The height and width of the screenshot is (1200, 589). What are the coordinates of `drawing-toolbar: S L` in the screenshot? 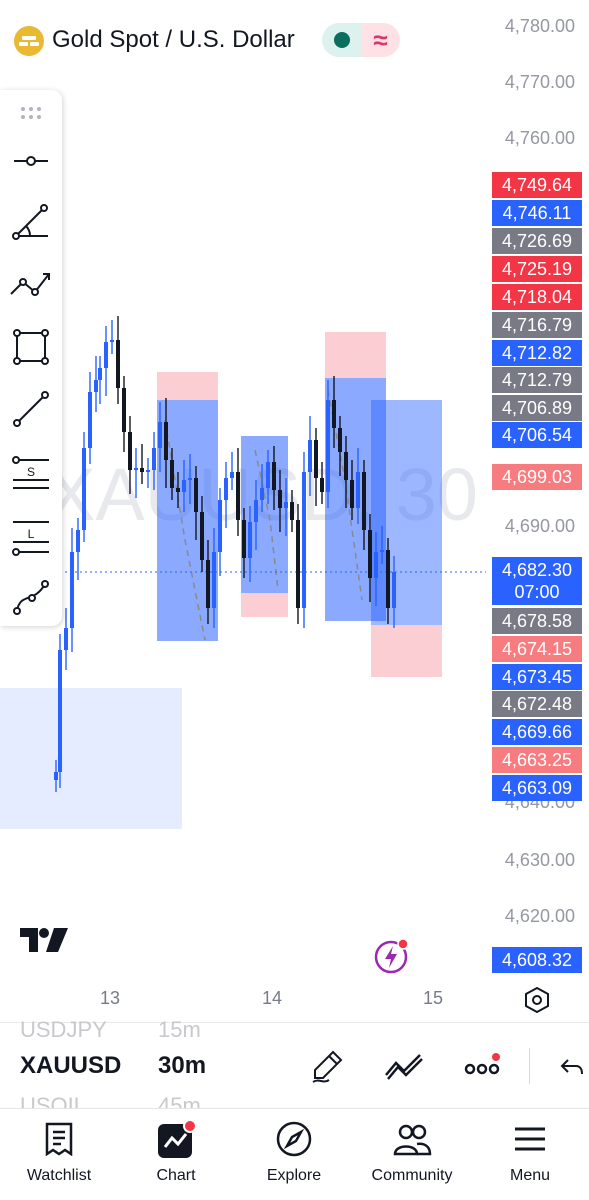 It's located at (31, 358).